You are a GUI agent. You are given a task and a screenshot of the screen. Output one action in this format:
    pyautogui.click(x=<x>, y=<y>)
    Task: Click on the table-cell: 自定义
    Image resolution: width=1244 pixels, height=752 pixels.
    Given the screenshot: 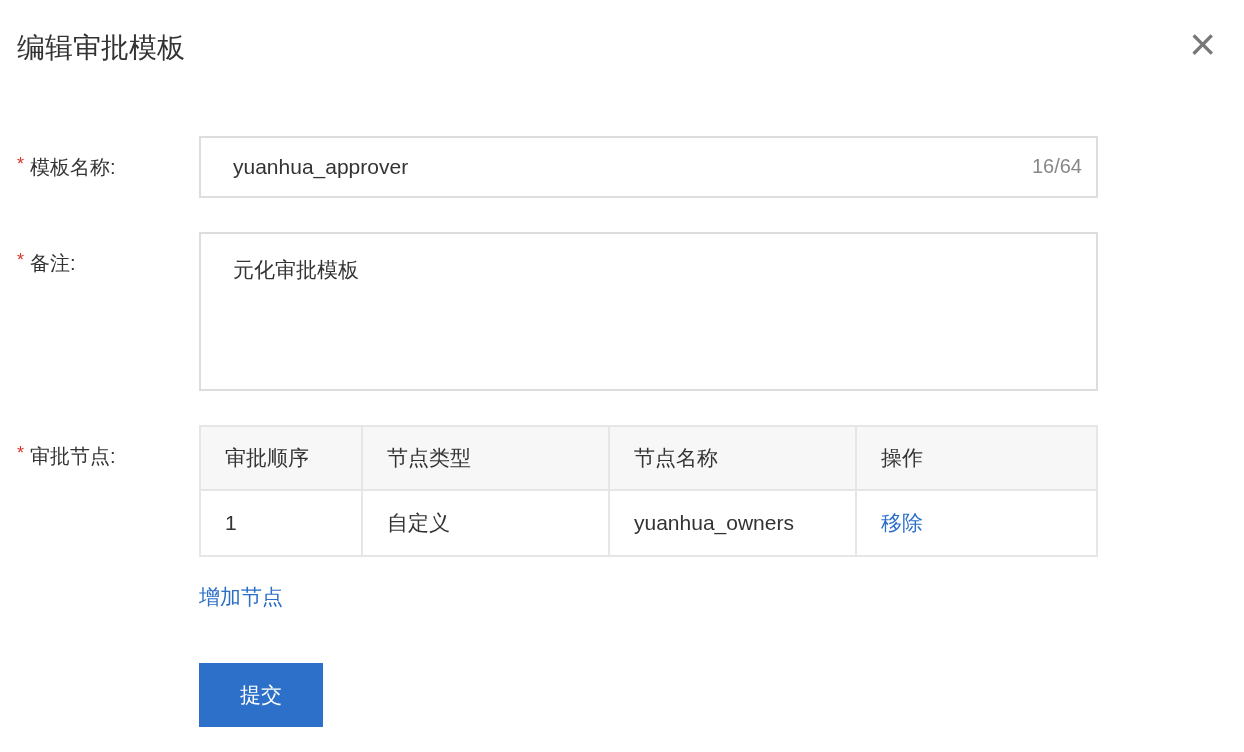 What is the action you would take?
    pyautogui.click(x=485, y=523)
    